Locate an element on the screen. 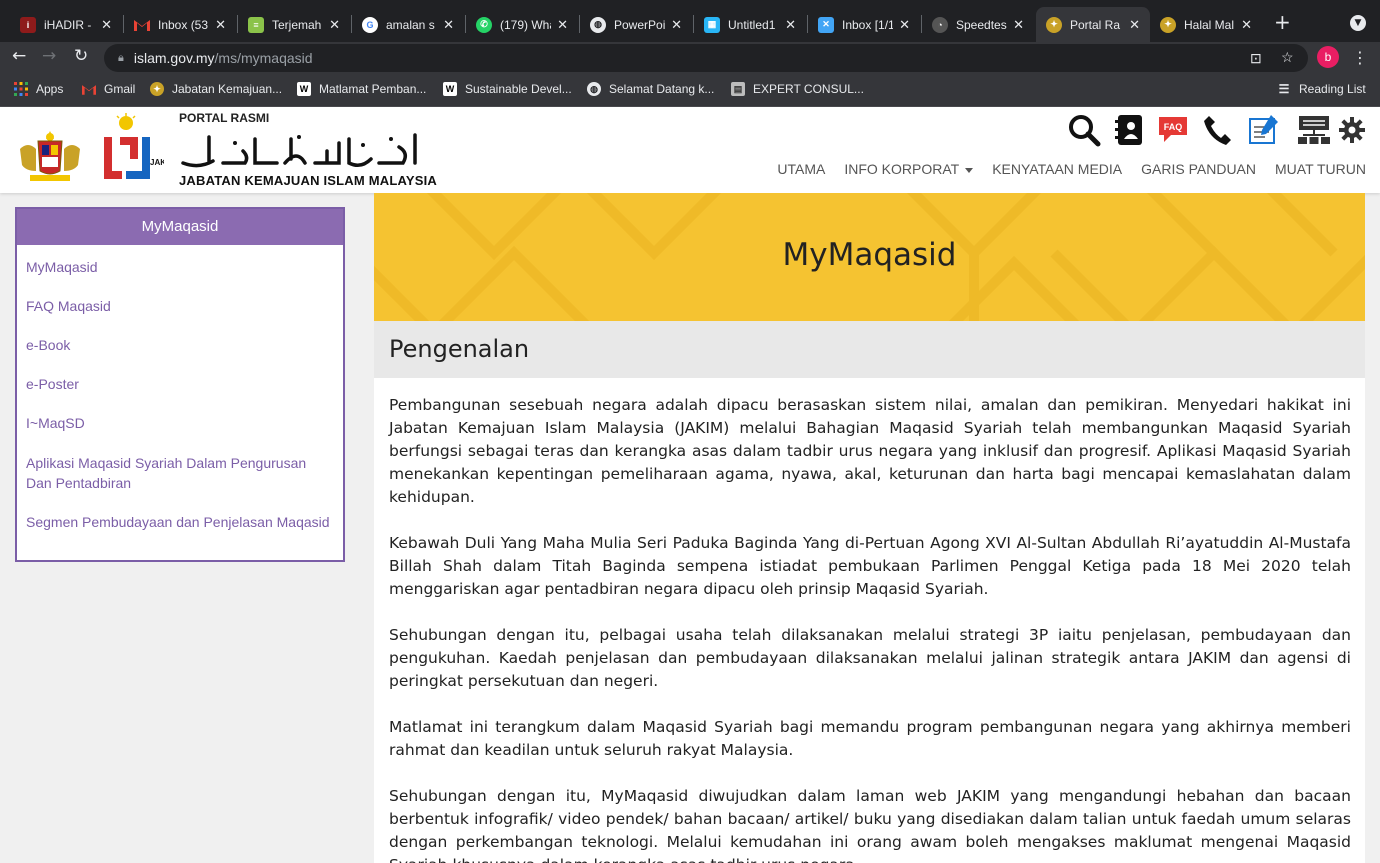 The width and height of the screenshot is (1380, 863). browser-toolbar: ← → ↻ 🔒︎ islam.gov.my/ms/mymaqasid ⊡ ☆ is located at coordinates (690, 58).